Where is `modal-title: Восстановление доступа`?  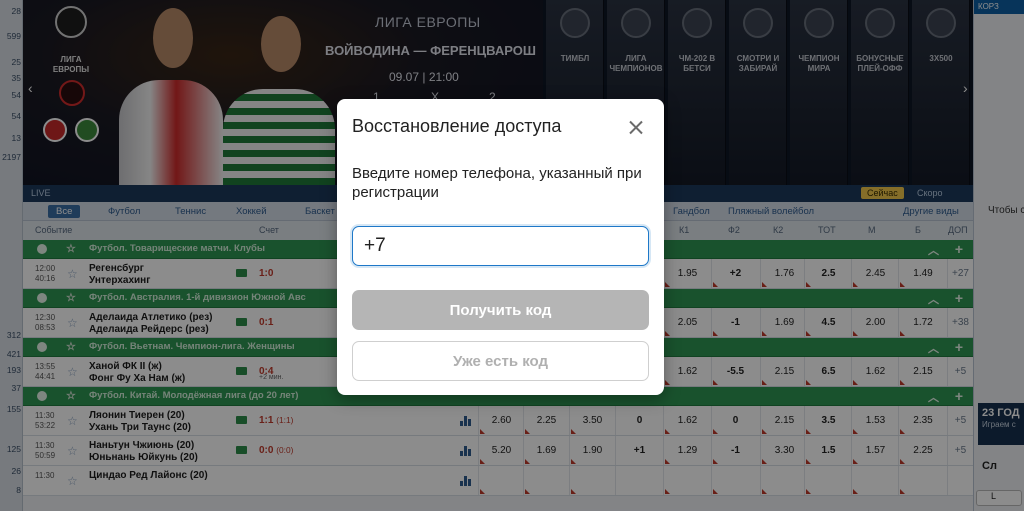
modal-title: Восстановление доступа is located at coordinates (457, 126).